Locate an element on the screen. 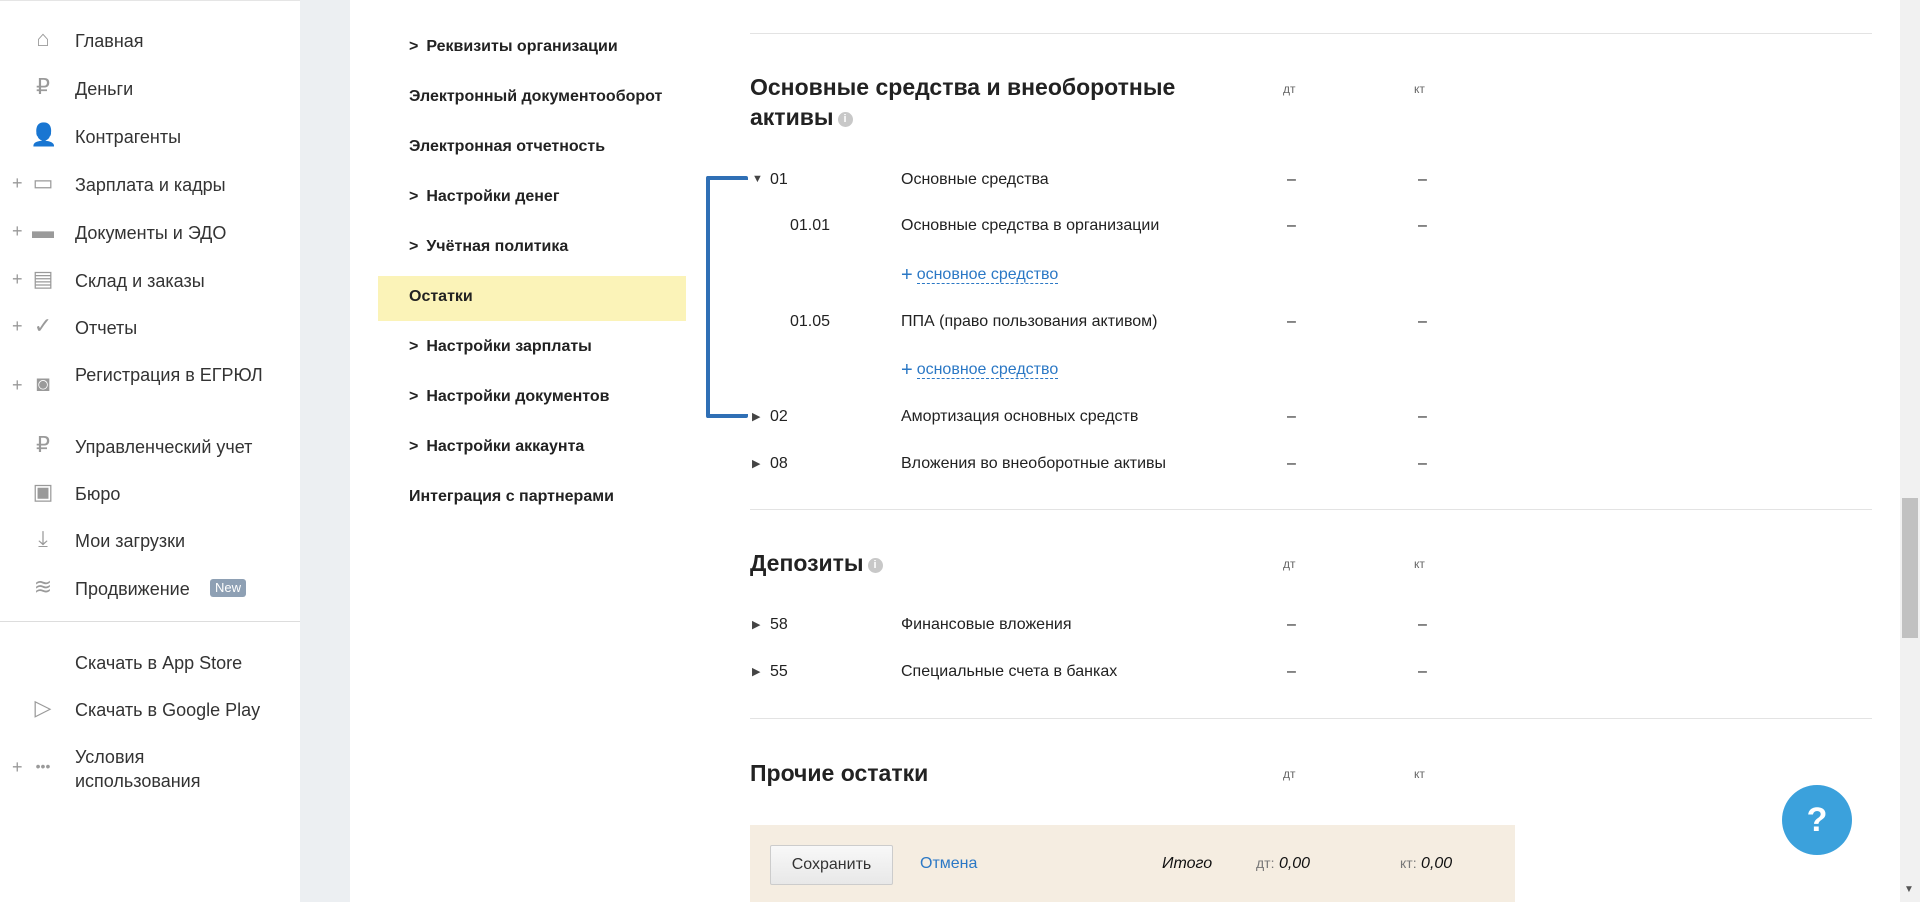 The height and width of the screenshot is (902, 1920). sidebar-item: + ▬ Документы и ЭДО is located at coordinates (150, 232).